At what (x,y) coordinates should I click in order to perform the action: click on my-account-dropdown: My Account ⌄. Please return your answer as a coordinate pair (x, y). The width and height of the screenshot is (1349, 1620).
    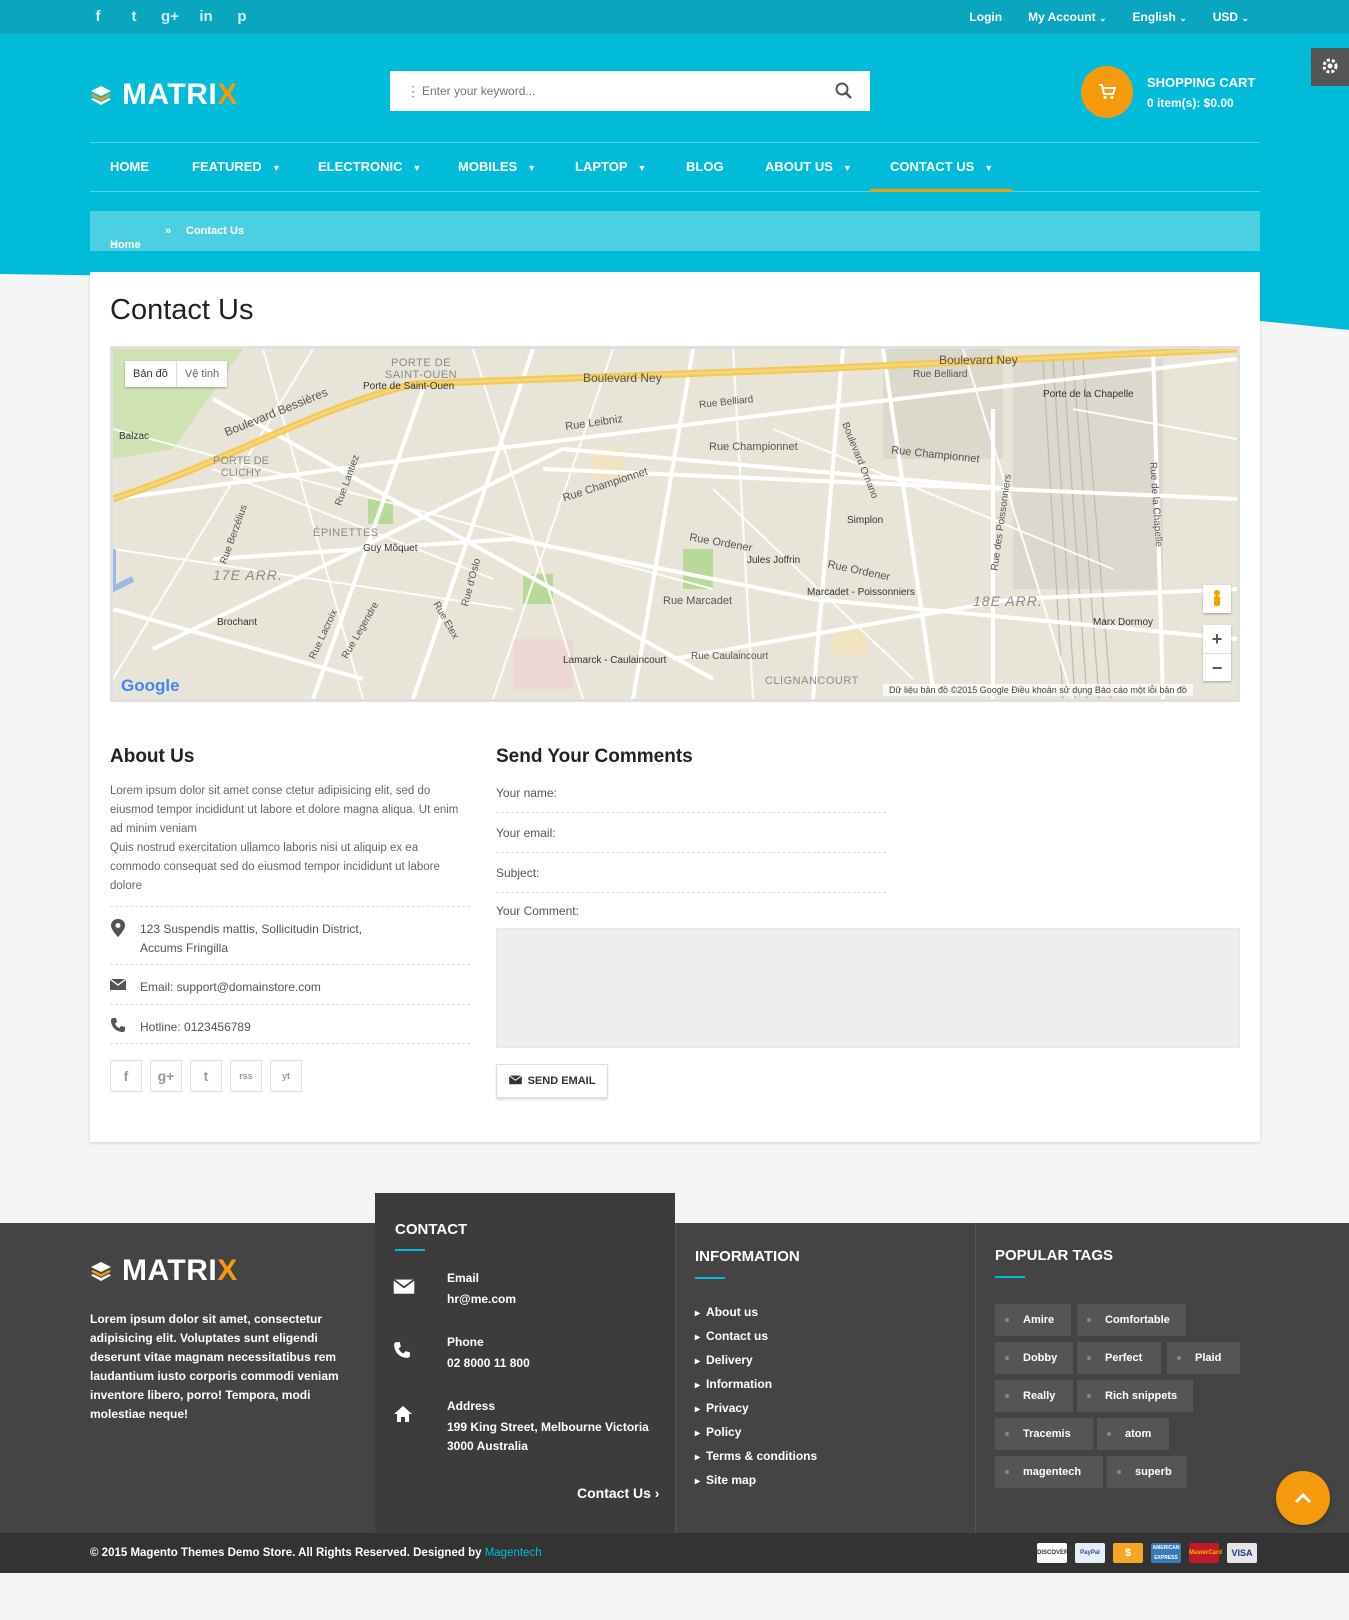
    Looking at the image, I should click on (1067, 17).